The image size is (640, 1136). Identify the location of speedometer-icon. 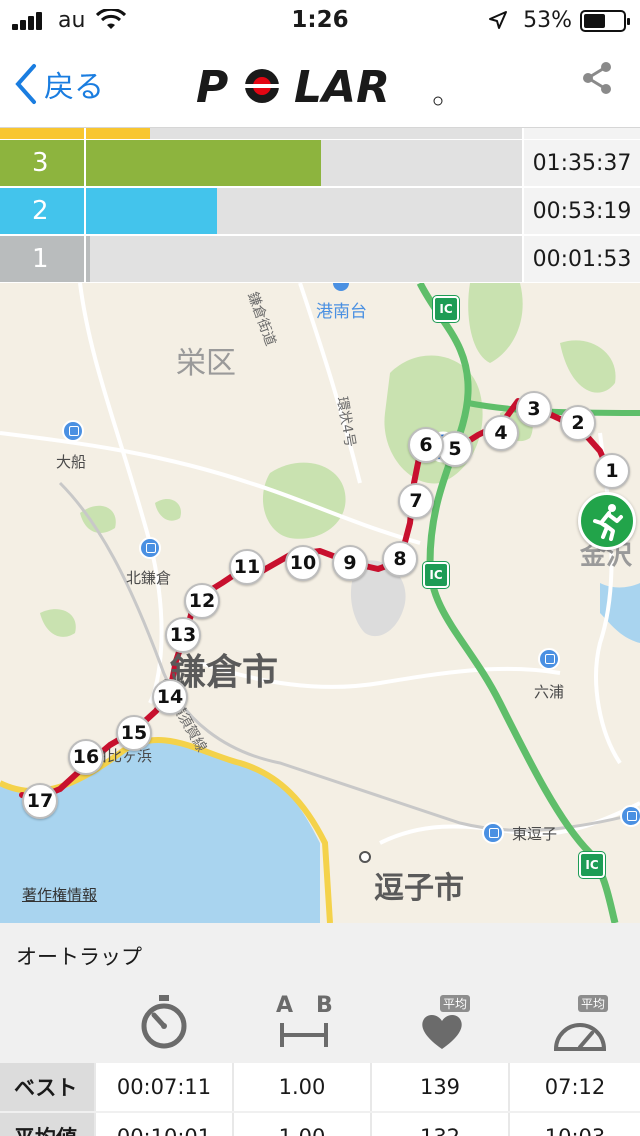
(580, 1037).